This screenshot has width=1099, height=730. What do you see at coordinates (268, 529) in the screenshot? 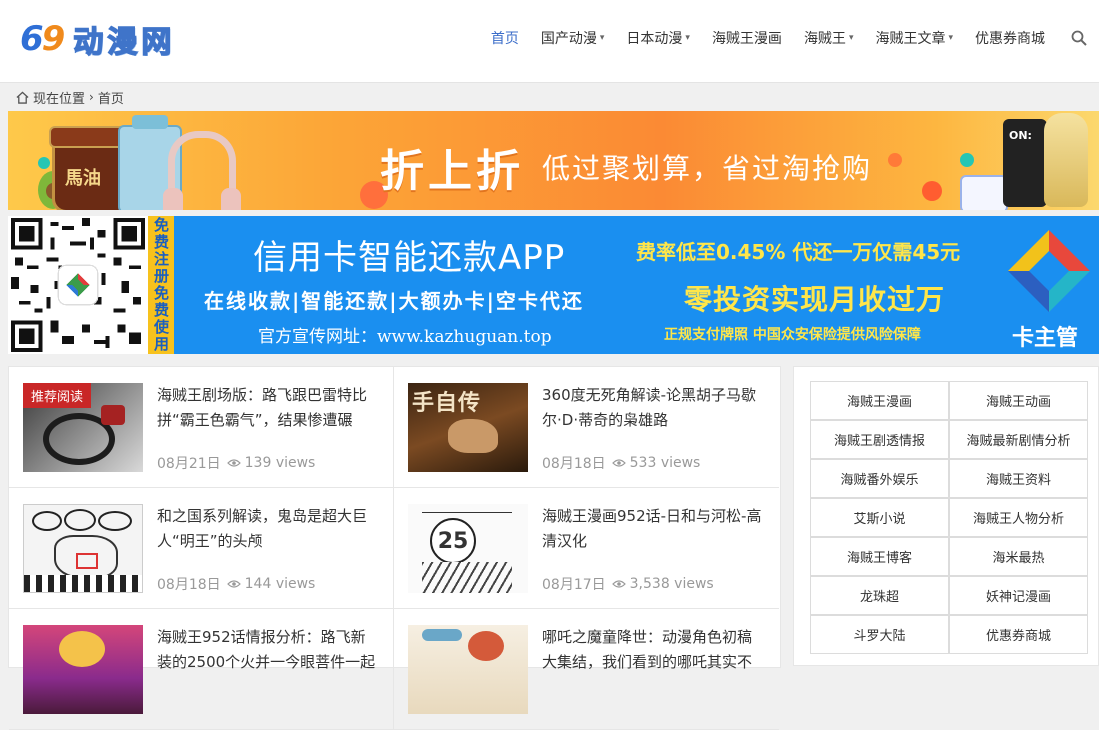
I see `post-title: 和之国系列解读，鬼岛是超大巨人“明王”的头颅` at bounding box center [268, 529].